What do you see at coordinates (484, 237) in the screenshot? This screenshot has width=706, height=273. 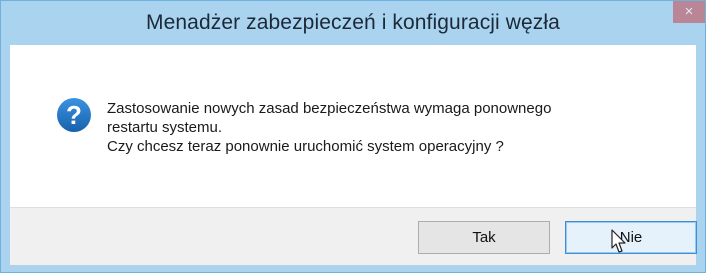 I see `yes-button: Tak` at bounding box center [484, 237].